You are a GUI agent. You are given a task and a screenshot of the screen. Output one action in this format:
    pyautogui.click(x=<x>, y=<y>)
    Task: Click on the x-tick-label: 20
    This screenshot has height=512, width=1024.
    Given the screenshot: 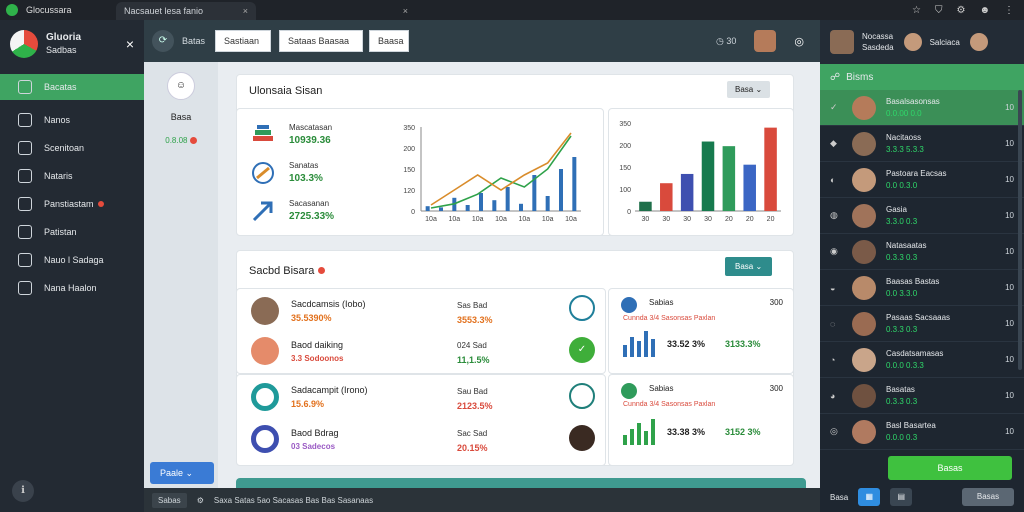 What is the action you would take?
    pyautogui.click(x=771, y=219)
    